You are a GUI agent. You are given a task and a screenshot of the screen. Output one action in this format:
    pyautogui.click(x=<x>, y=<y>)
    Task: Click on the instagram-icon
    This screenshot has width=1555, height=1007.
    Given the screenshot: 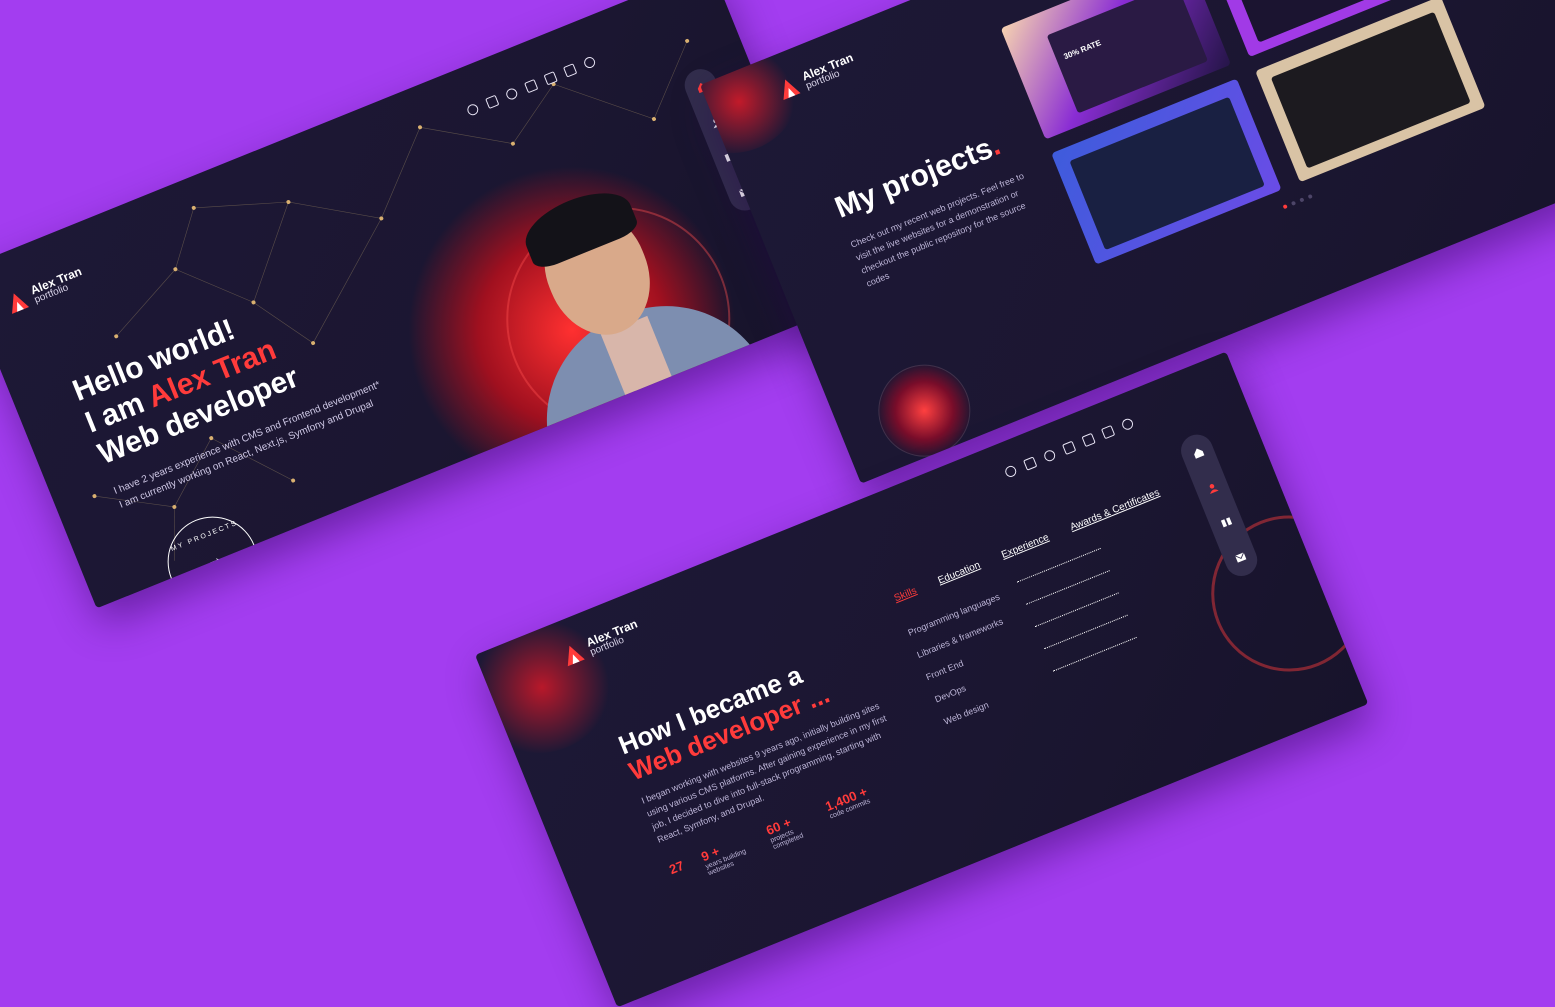 What is the action you would take?
    pyautogui.click(x=1069, y=447)
    